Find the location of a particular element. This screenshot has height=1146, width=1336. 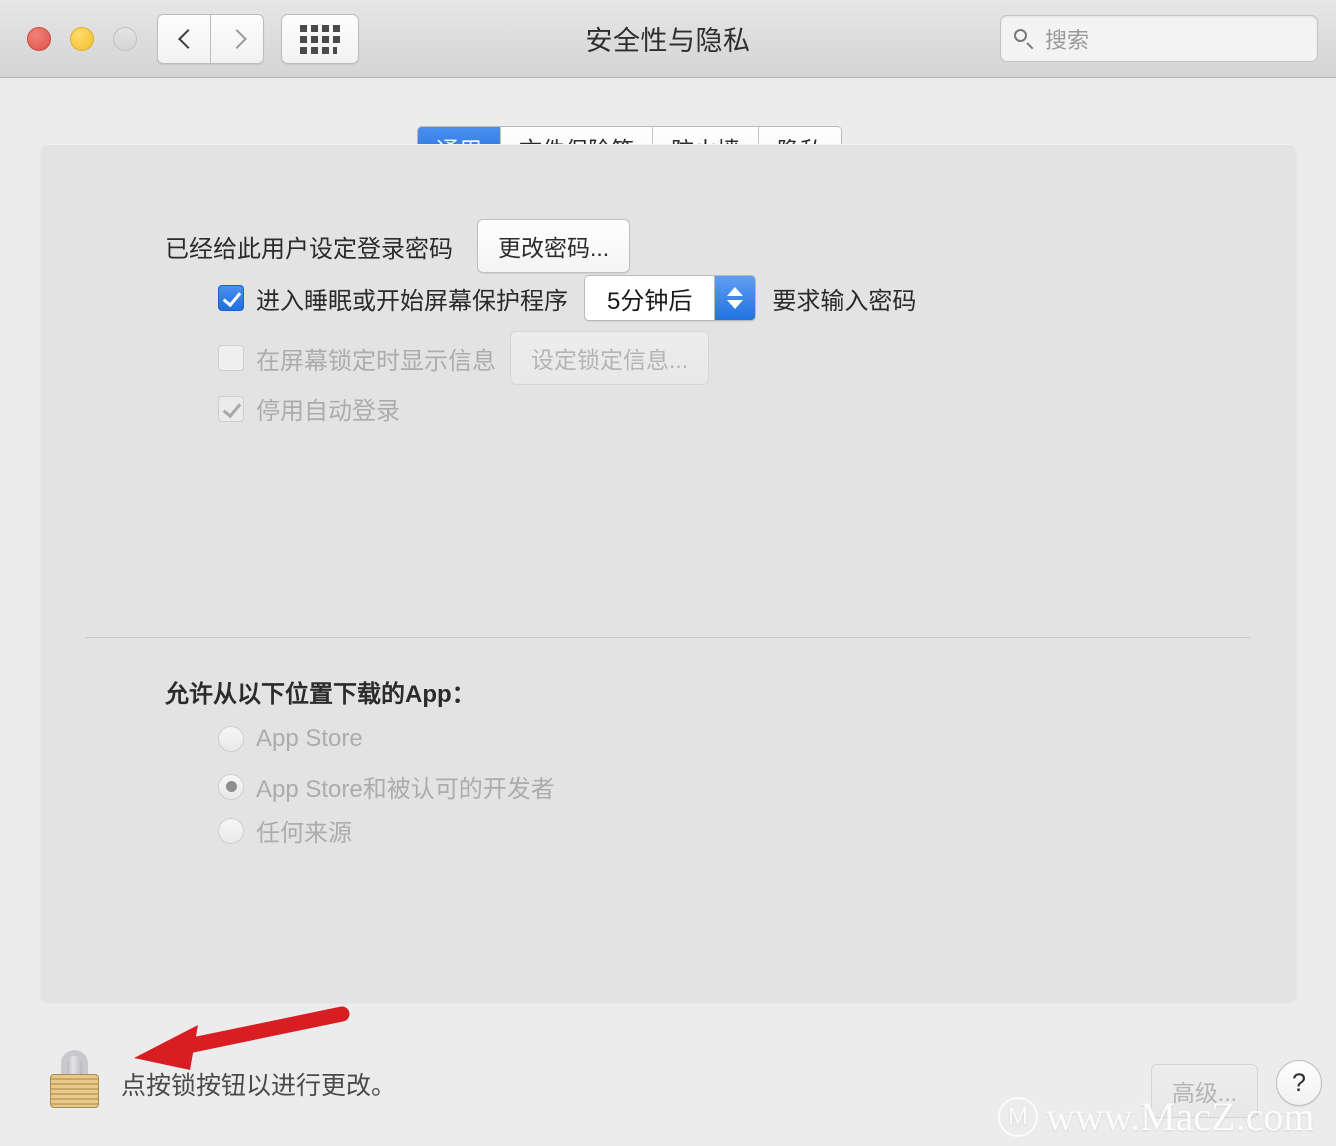

disable-auto-login-row: 停用自动登录 is located at coordinates (309, 408).